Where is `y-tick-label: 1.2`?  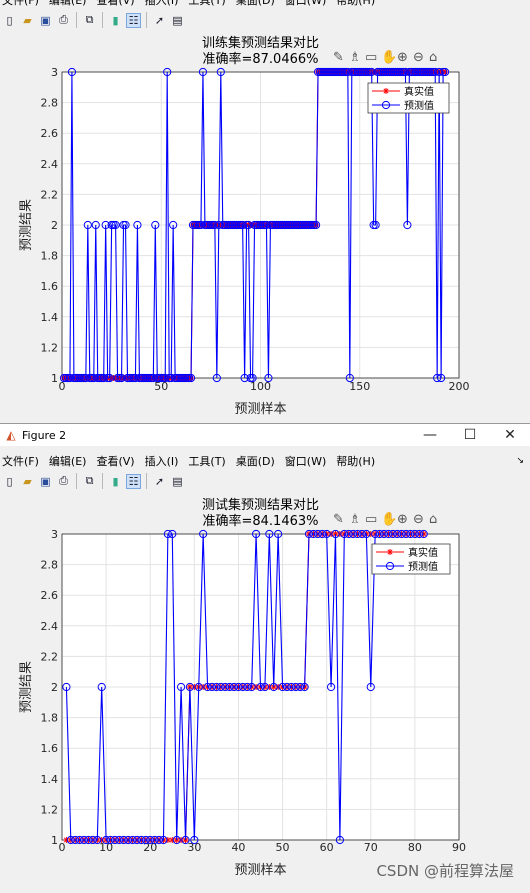 y-tick-label: 1.2 is located at coordinates (50, 809).